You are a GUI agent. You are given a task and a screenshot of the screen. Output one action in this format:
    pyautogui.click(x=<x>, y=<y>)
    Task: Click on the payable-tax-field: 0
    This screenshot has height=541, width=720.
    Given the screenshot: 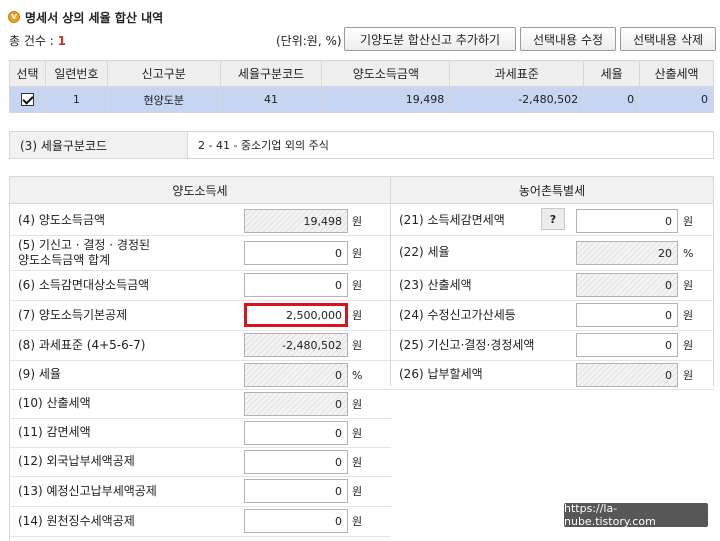 What is the action you would take?
    pyautogui.click(x=627, y=375)
    